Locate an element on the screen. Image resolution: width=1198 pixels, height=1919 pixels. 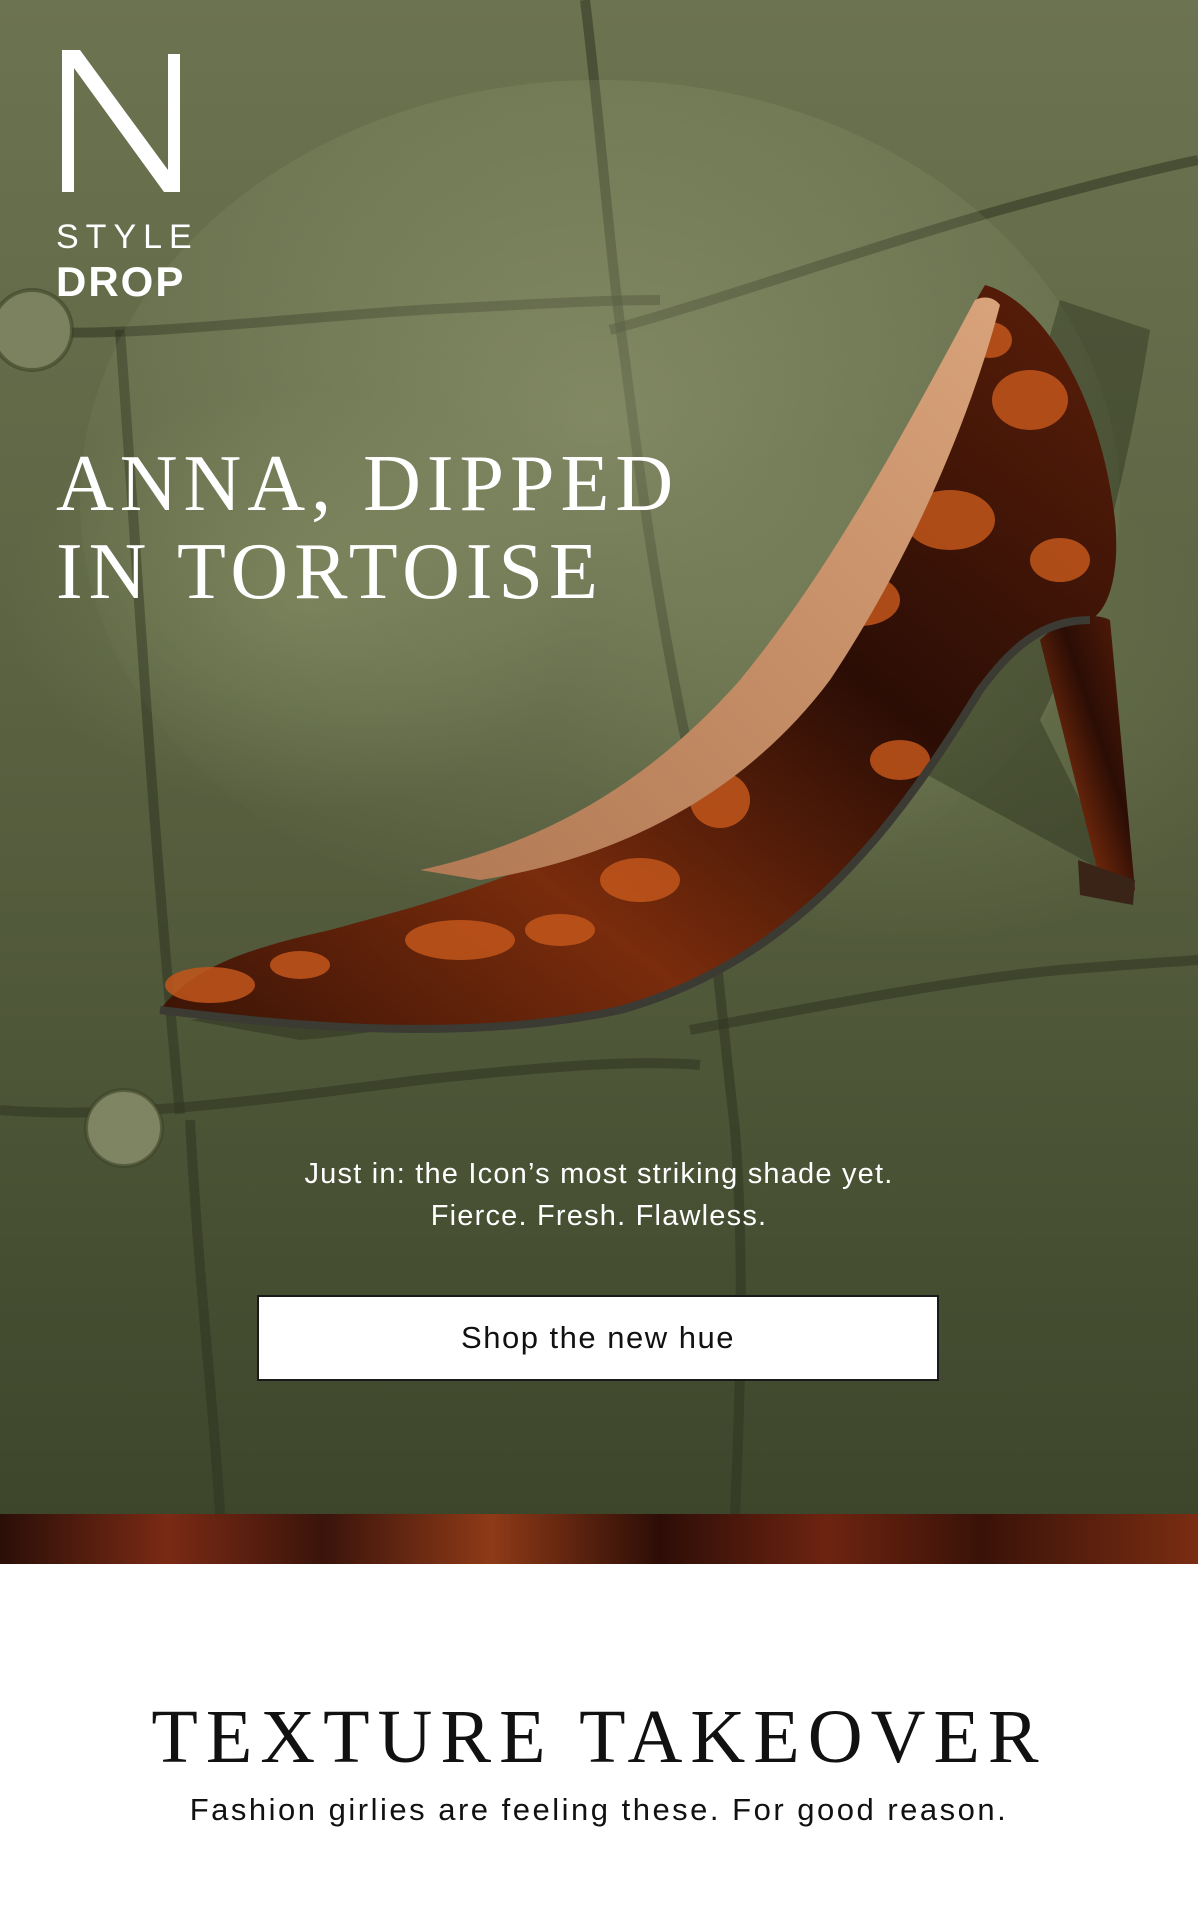
headline-line-2: IN TORTOISE is located at coordinates (330, 572).